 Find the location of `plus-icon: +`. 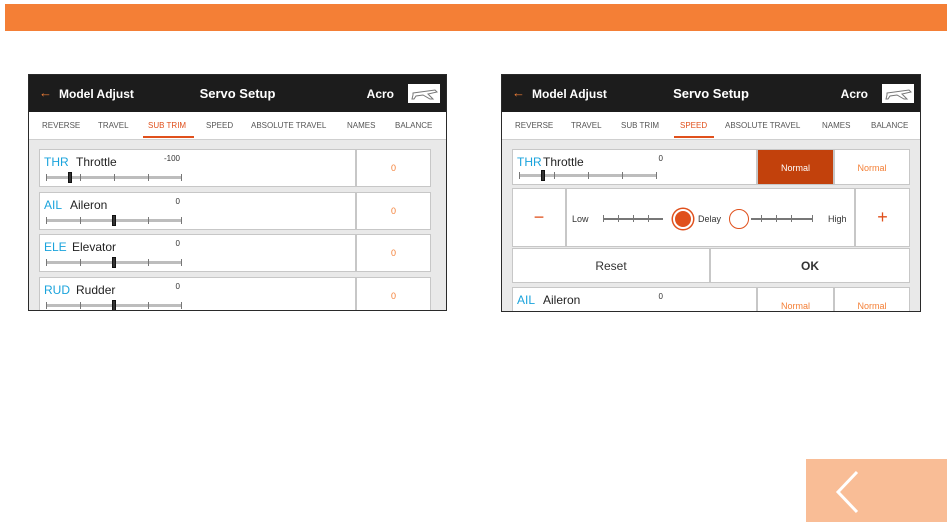

plus-icon: + is located at coordinates (882, 217).